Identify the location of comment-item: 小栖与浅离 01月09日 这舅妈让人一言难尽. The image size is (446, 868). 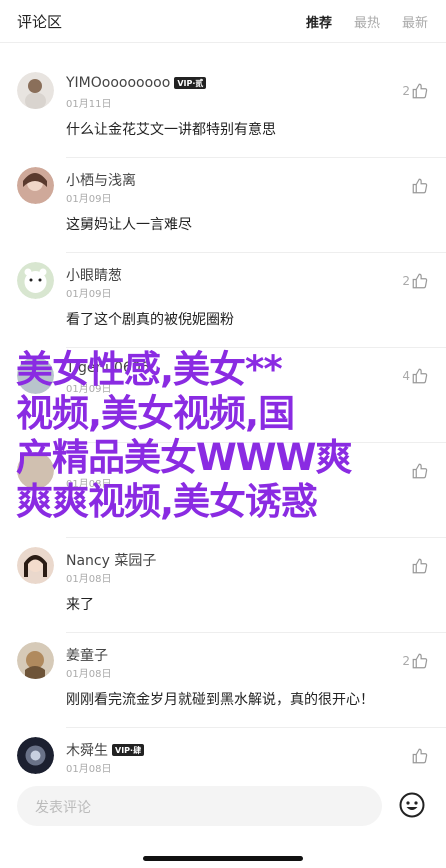
(223, 212).